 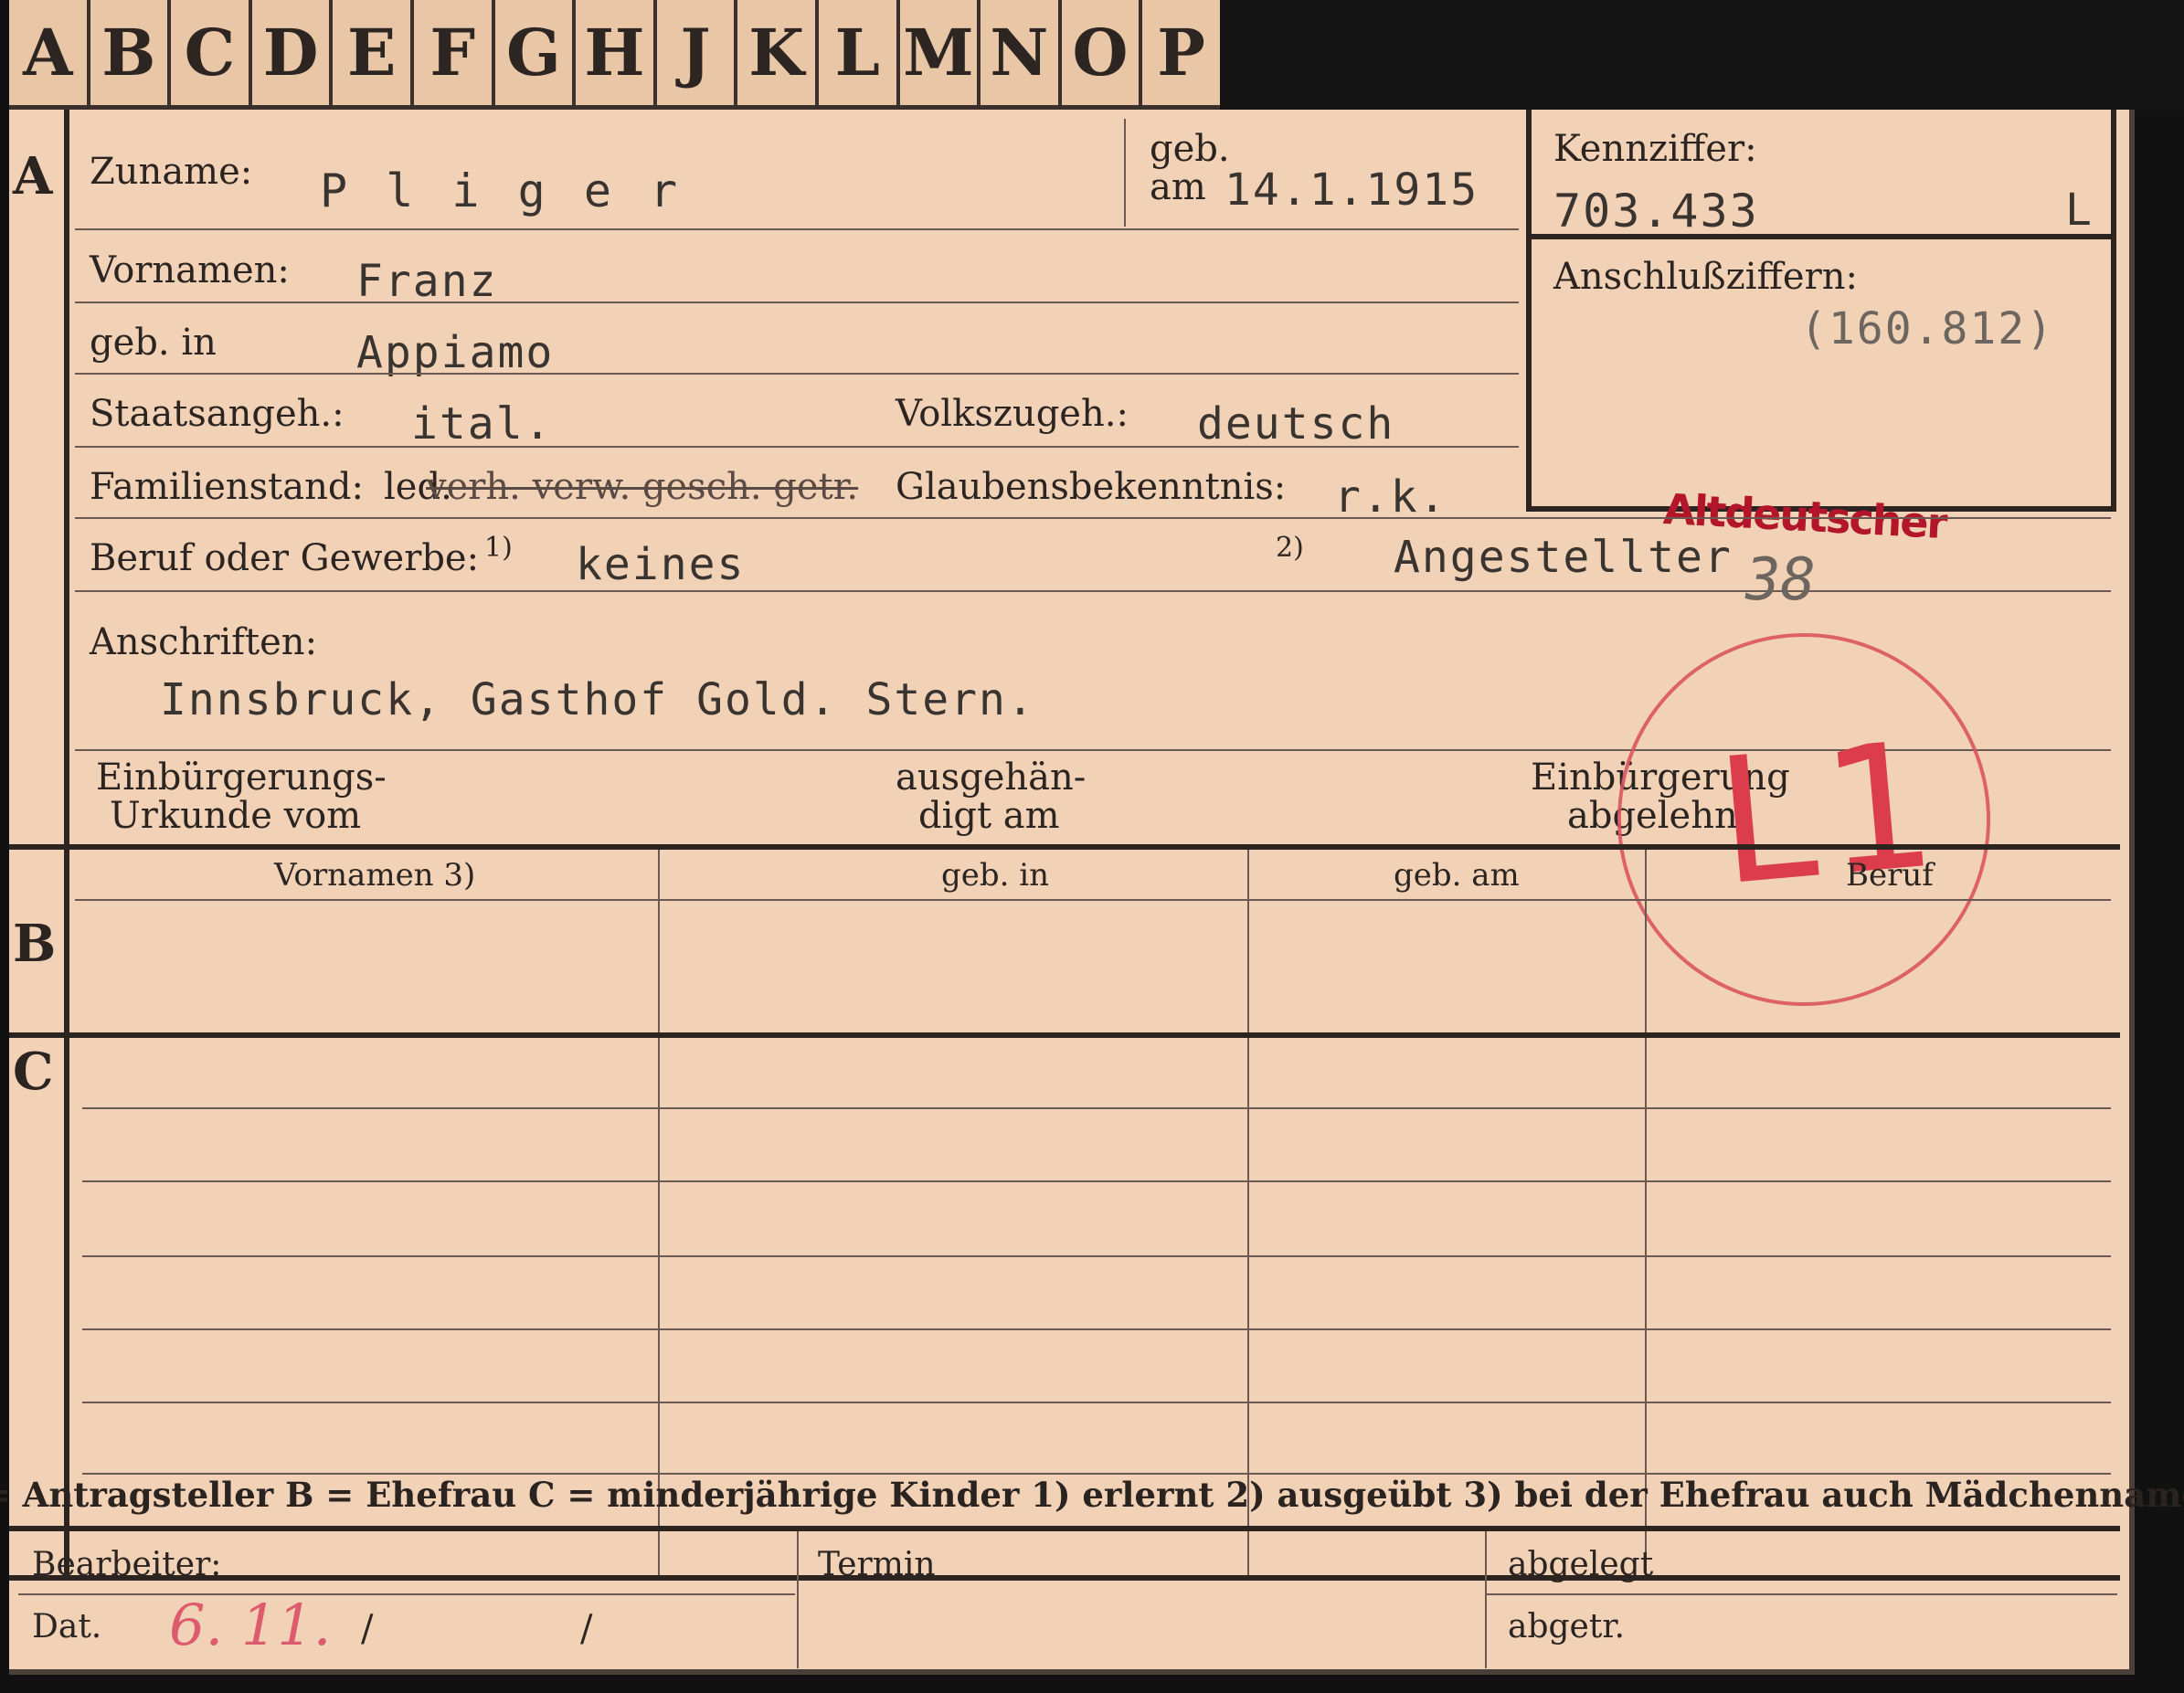 What do you see at coordinates (35, 944) in the screenshot?
I see `section-b-marker: B` at bounding box center [35, 944].